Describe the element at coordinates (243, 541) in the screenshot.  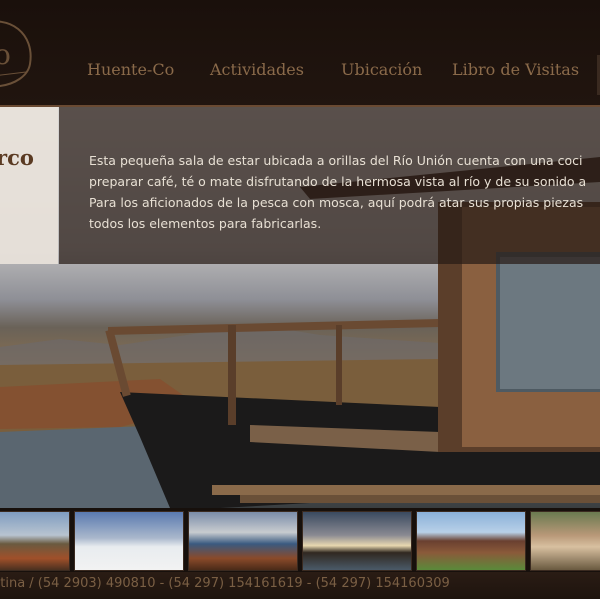
I see `thumbnail-lake` at that location.